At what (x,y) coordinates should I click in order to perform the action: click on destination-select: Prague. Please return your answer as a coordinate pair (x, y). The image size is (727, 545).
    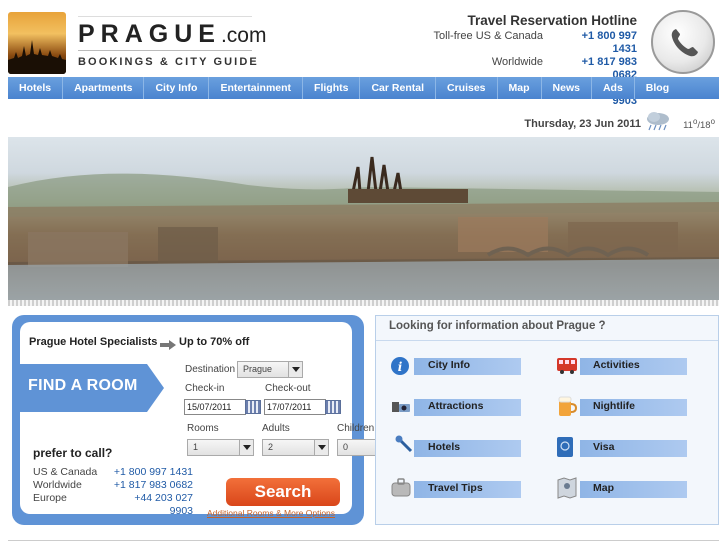
    Looking at the image, I should click on (270, 369).